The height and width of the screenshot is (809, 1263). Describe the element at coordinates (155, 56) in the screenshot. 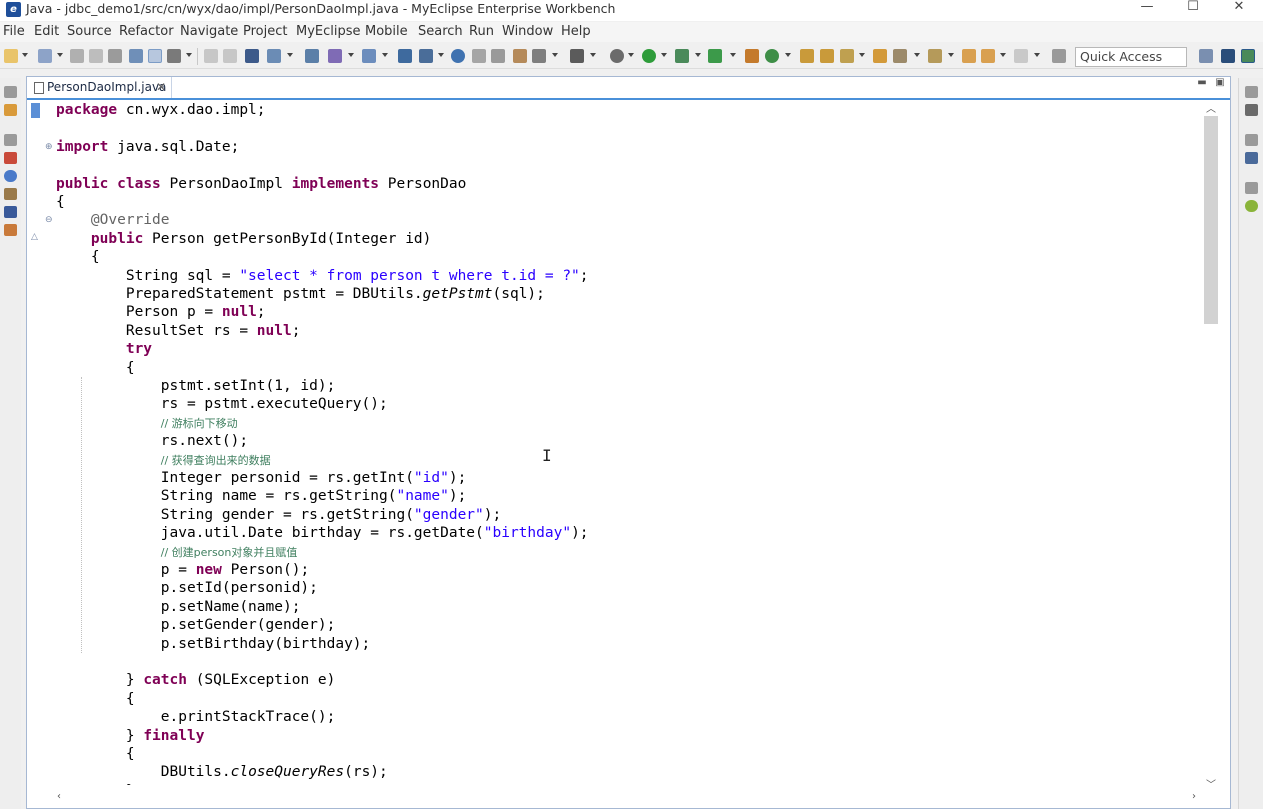

I see `toggle-icon` at that location.